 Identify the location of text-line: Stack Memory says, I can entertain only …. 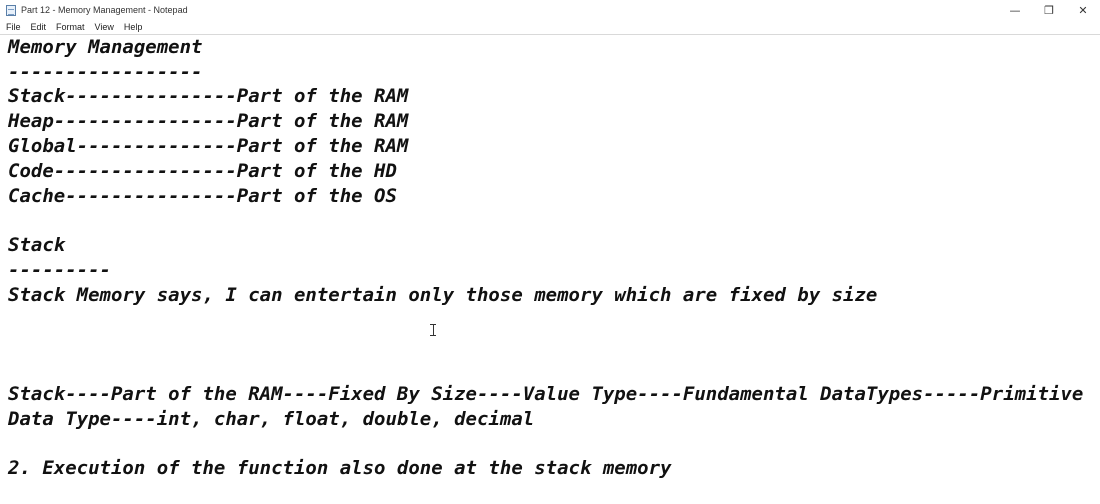
(443, 295).